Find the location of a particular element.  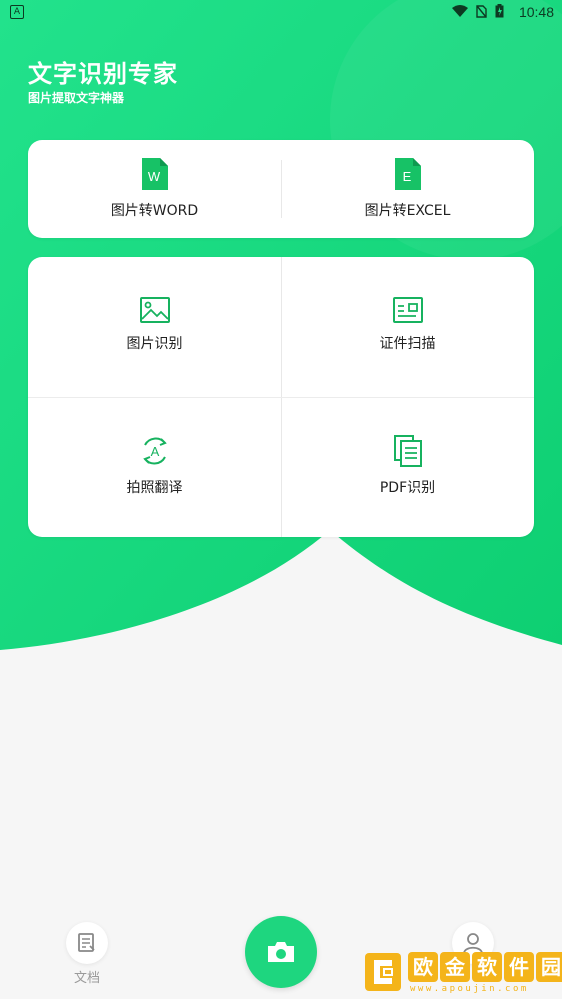

excel-file-icon: E is located at coordinates (407, 174).